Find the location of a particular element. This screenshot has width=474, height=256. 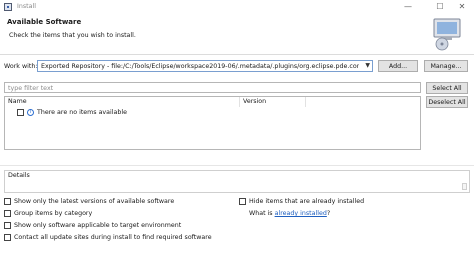

maximize-button: ☐ is located at coordinates (440, 7).